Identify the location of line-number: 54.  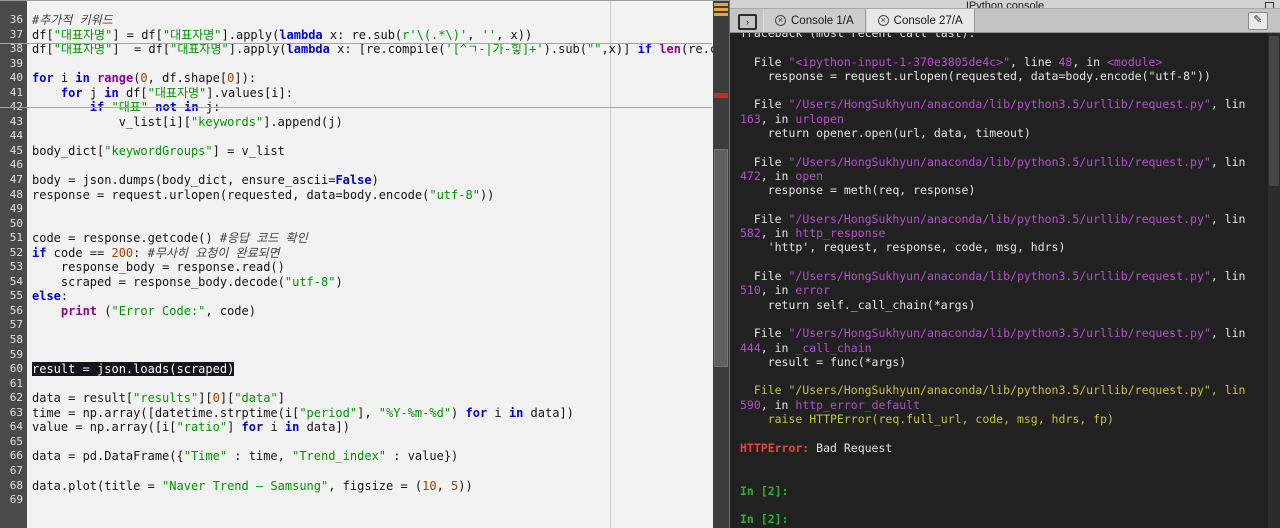
(13, 282).